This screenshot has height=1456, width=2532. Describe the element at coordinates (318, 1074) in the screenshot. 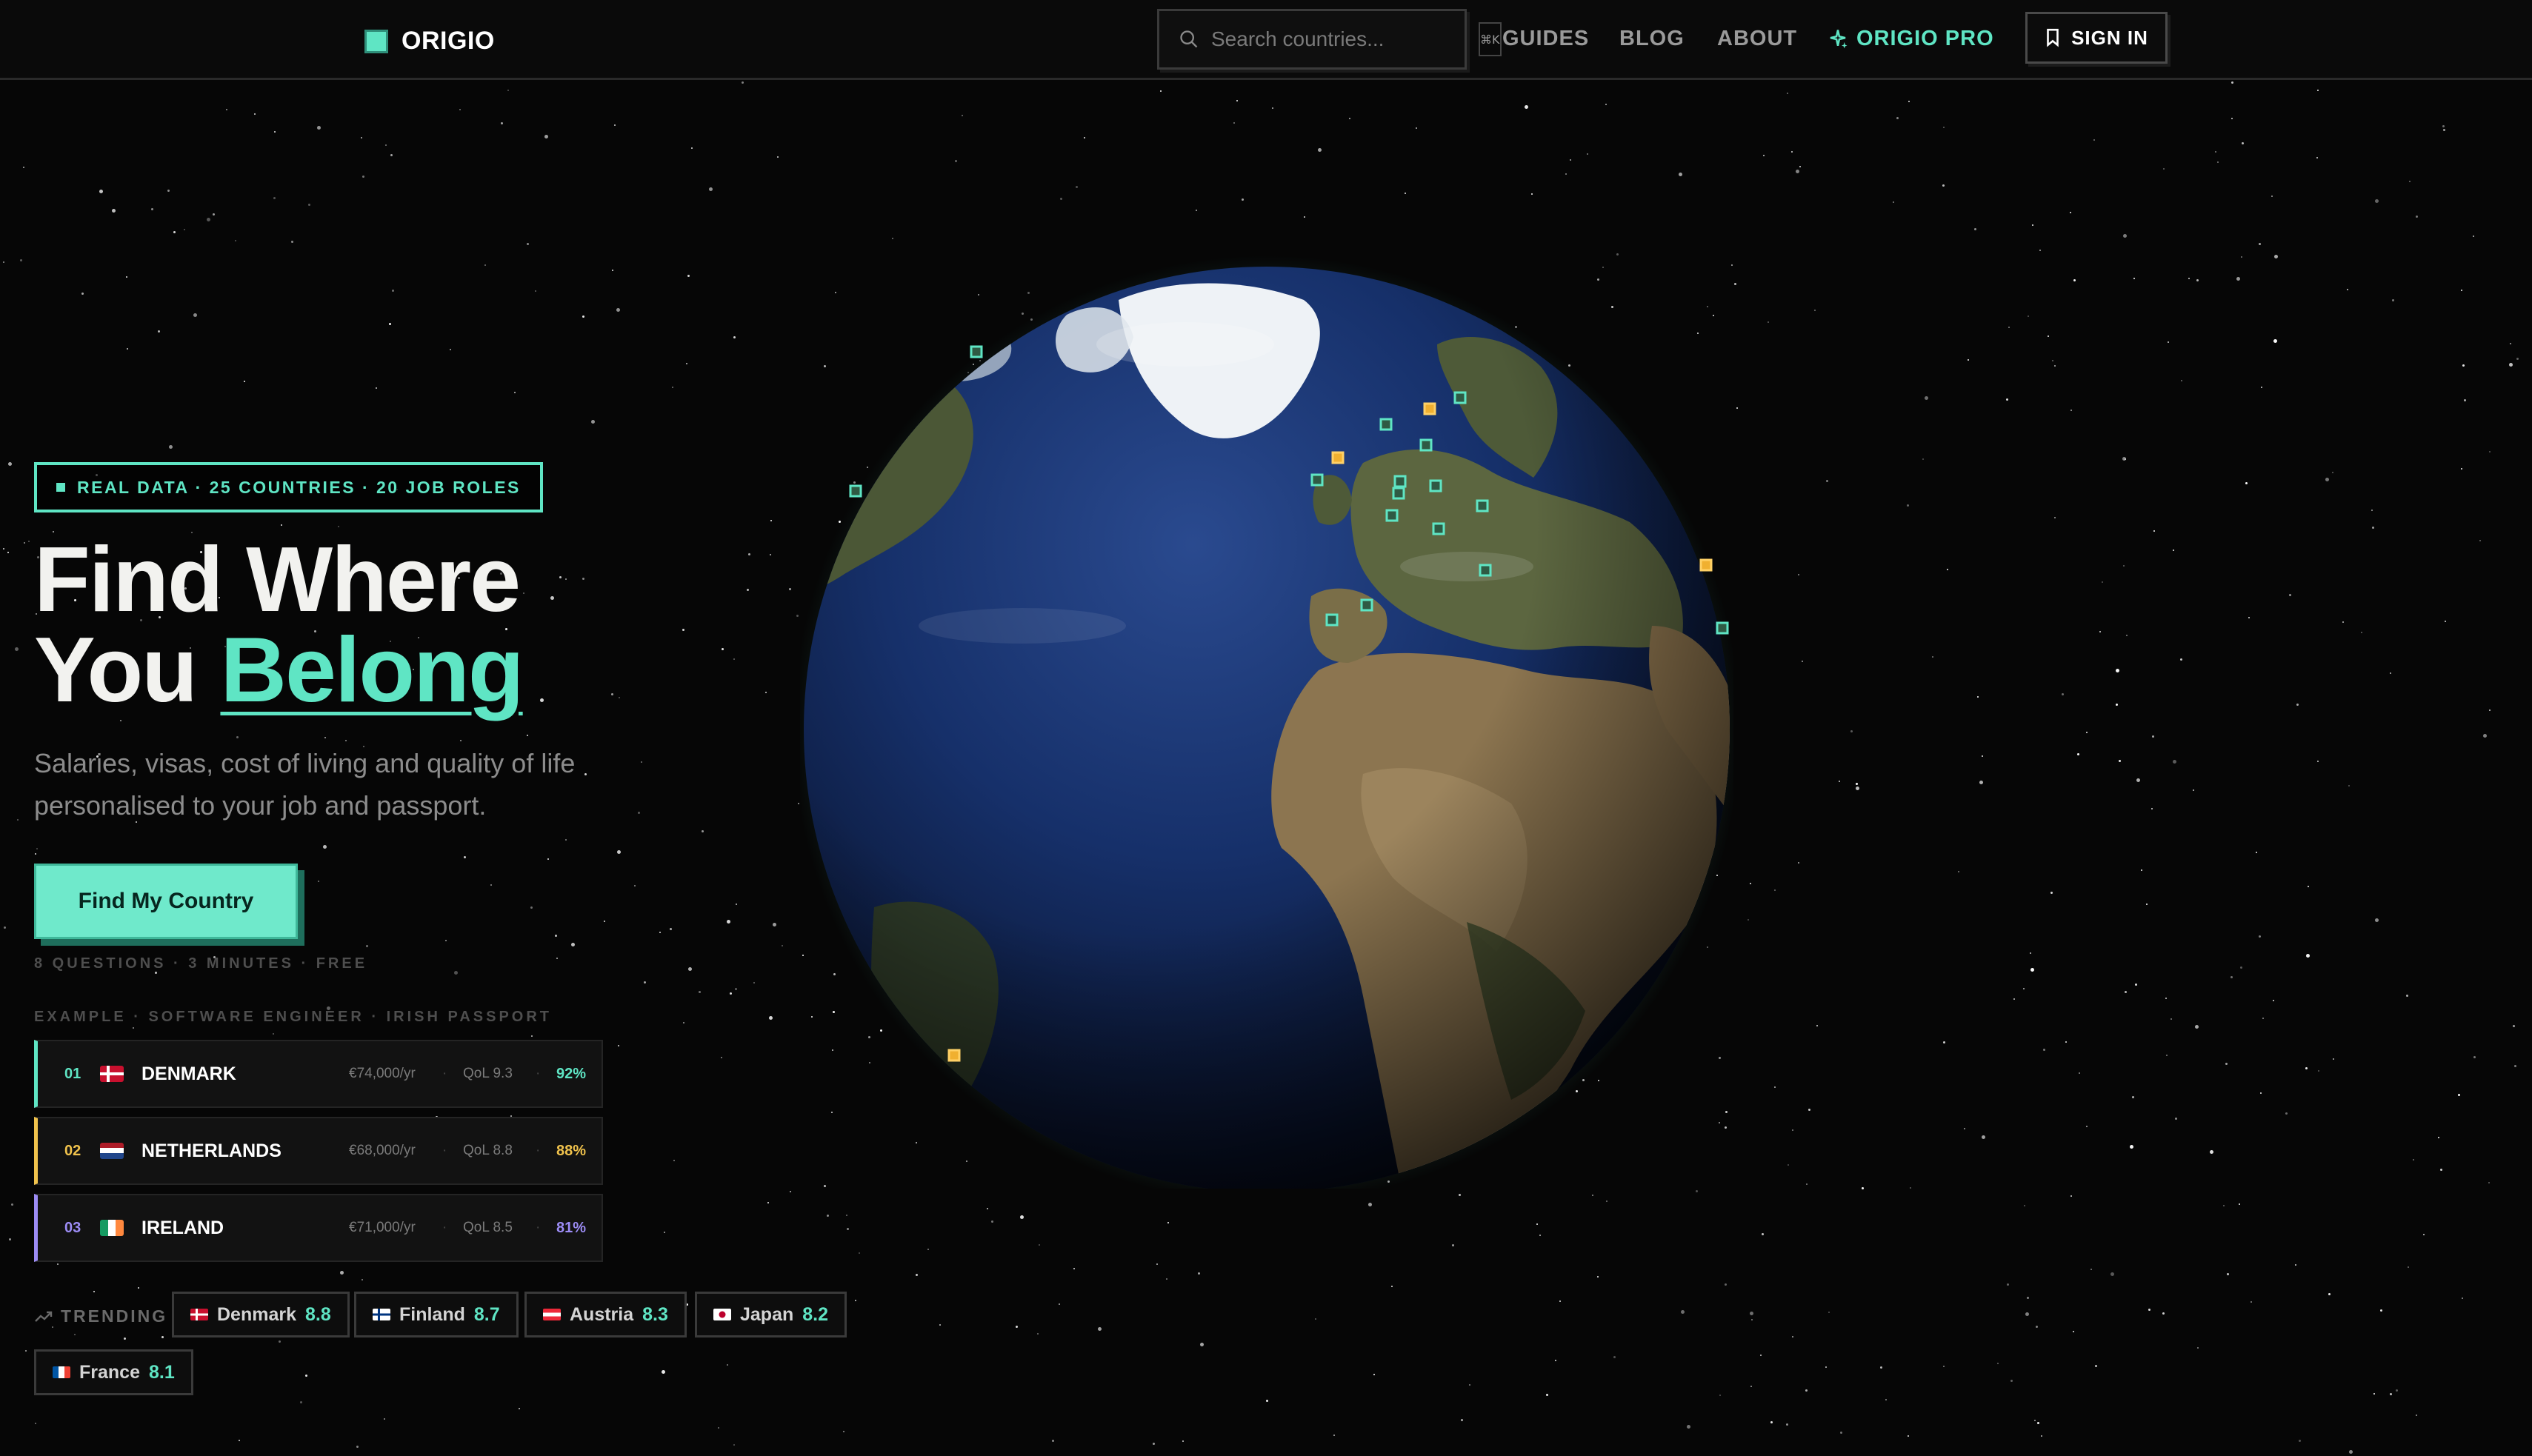

I see `result-row: 01 DENMARK €74,000/yr QoL 9.3 92% · ·` at that location.